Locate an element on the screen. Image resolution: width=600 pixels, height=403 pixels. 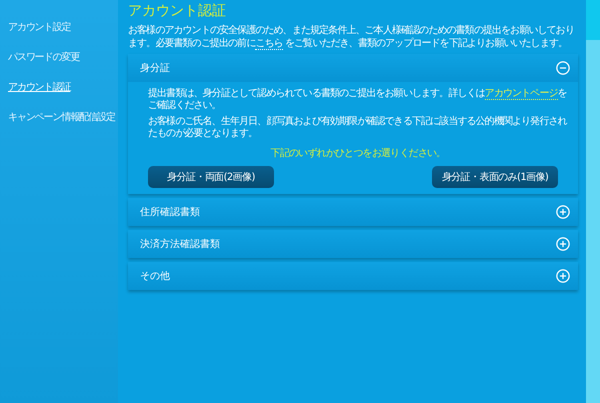
intro-text: お客様のアカウントの安全保護のため、また規定条件上、ご本人様確認のための書類の提出をお願いしております。必要書類のご提出の前にこちら をご覧いただき、書類のアップロードを下記よりお願いいたします。 is located at coordinates (351, 37).